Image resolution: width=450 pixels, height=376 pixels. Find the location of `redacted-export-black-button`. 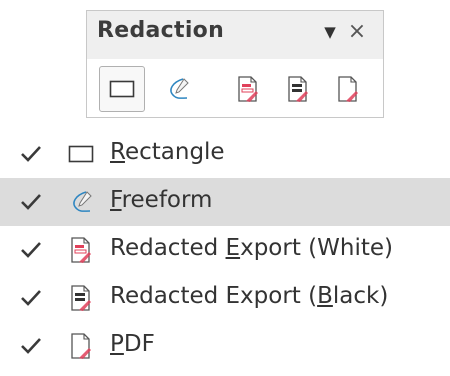

redacted-export-black-button is located at coordinates (298, 89).